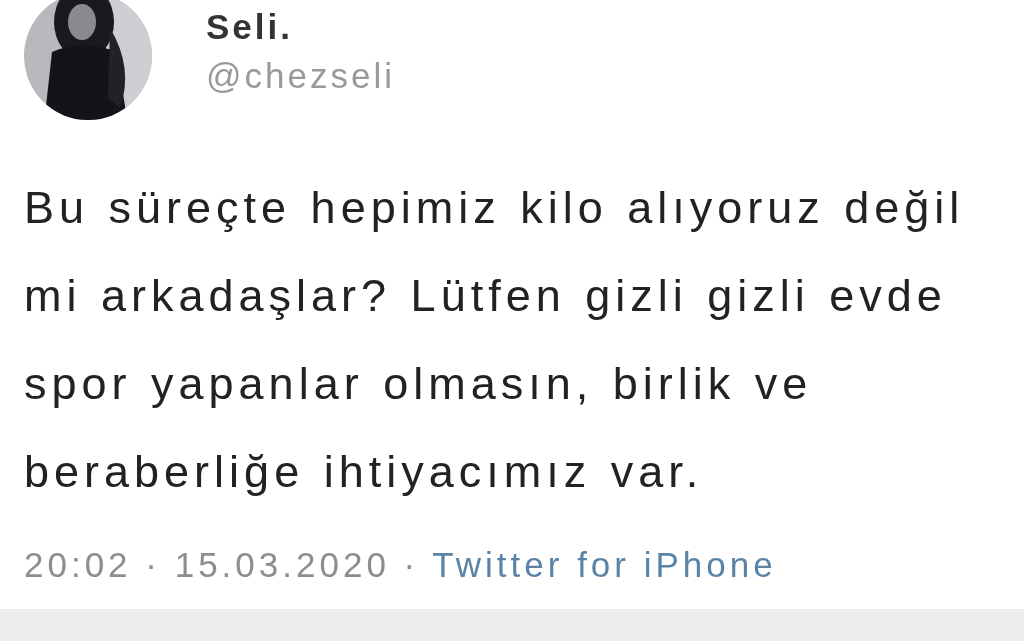  I want to click on user-name: Seli., so click(250, 27).